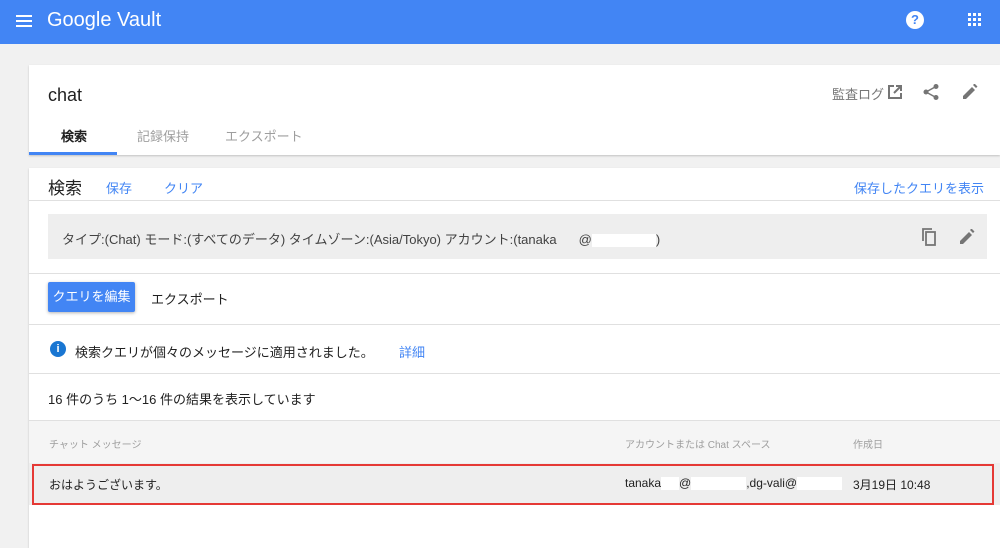 This screenshot has height=548, width=1000. I want to click on active-tab-indicator, so click(73, 153).